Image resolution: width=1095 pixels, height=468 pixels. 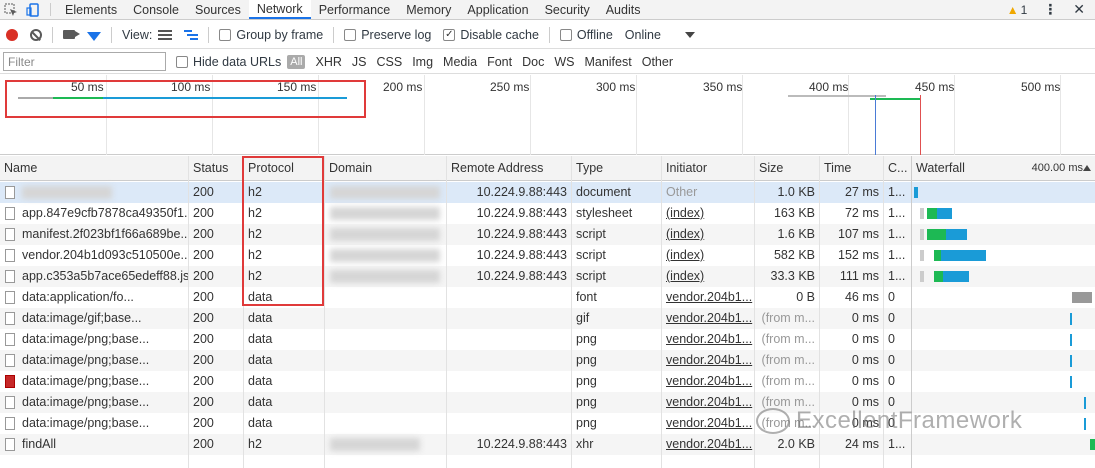 What do you see at coordinates (359, 62) in the screenshot?
I see `filter-type-js: JS` at bounding box center [359, 62].